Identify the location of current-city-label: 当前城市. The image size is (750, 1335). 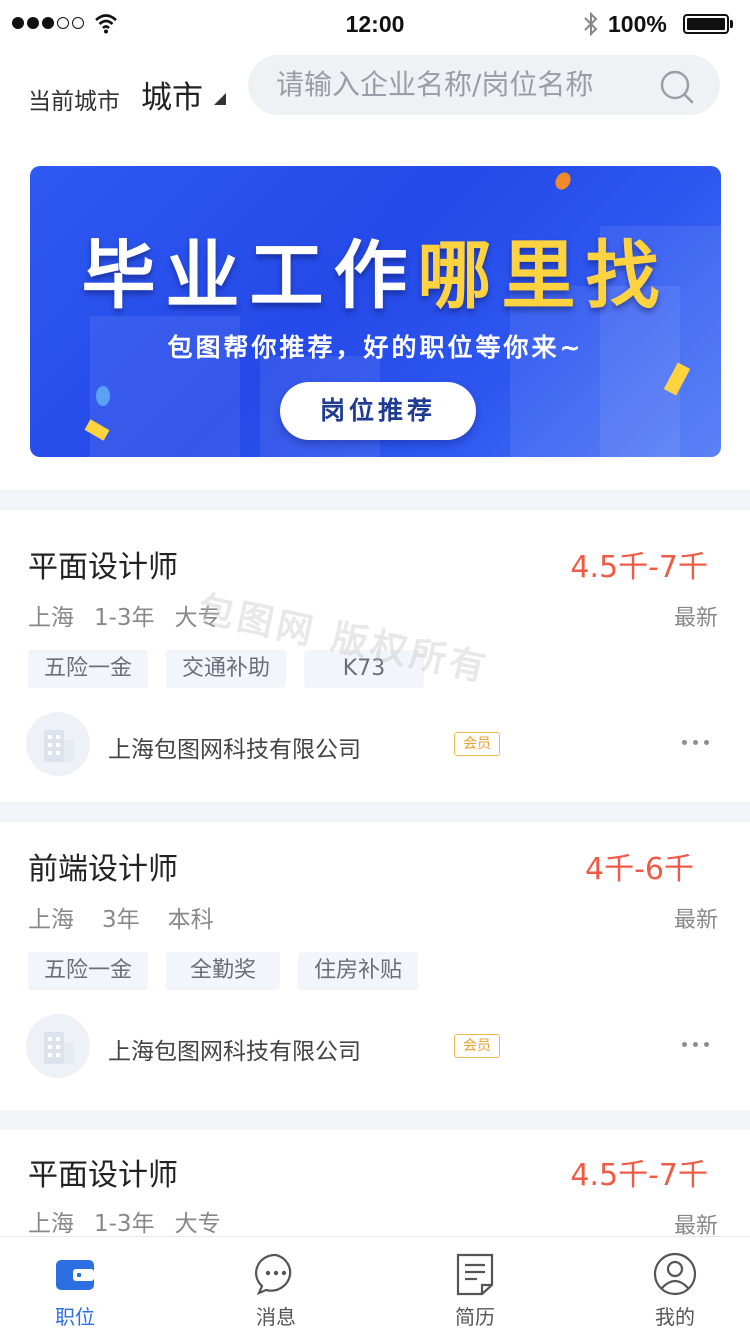
(74, 102).